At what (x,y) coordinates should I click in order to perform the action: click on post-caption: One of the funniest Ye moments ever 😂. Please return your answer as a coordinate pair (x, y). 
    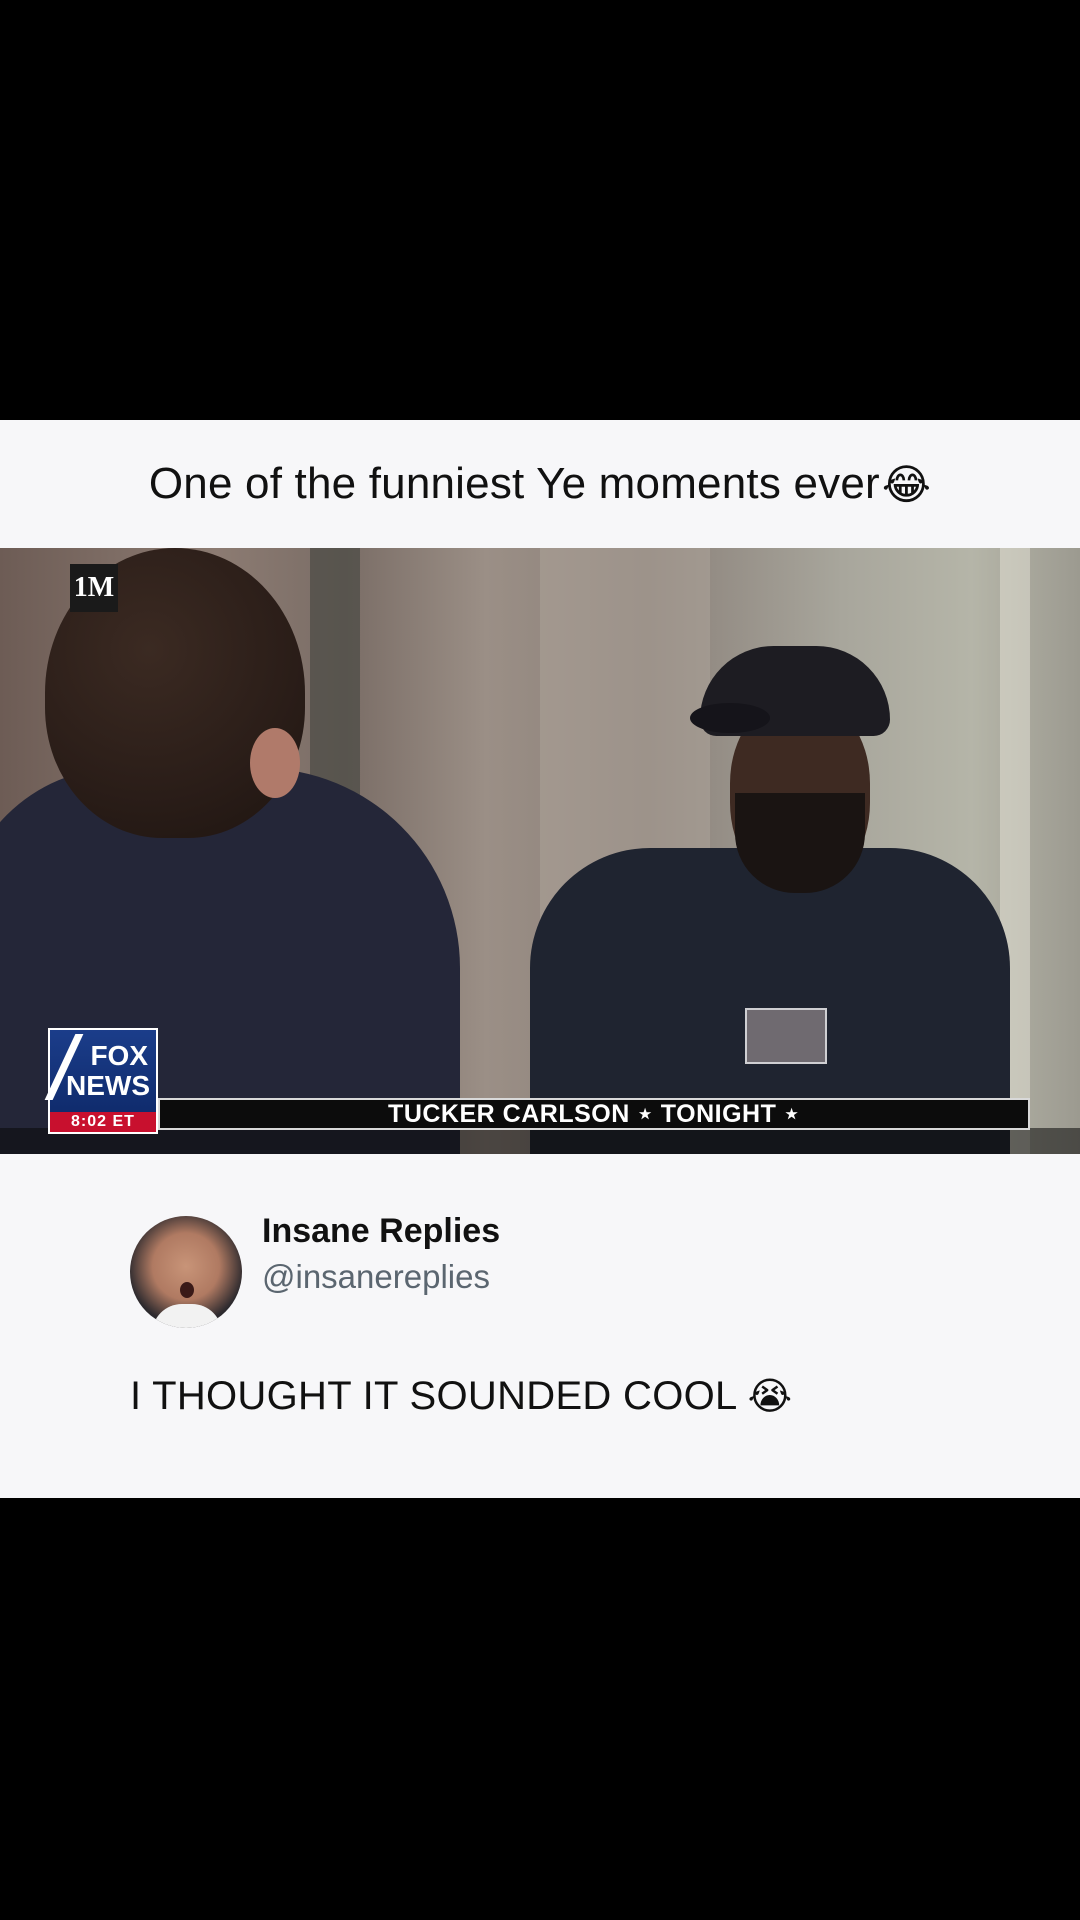
    Looking at the image, I should click on (540, 484).